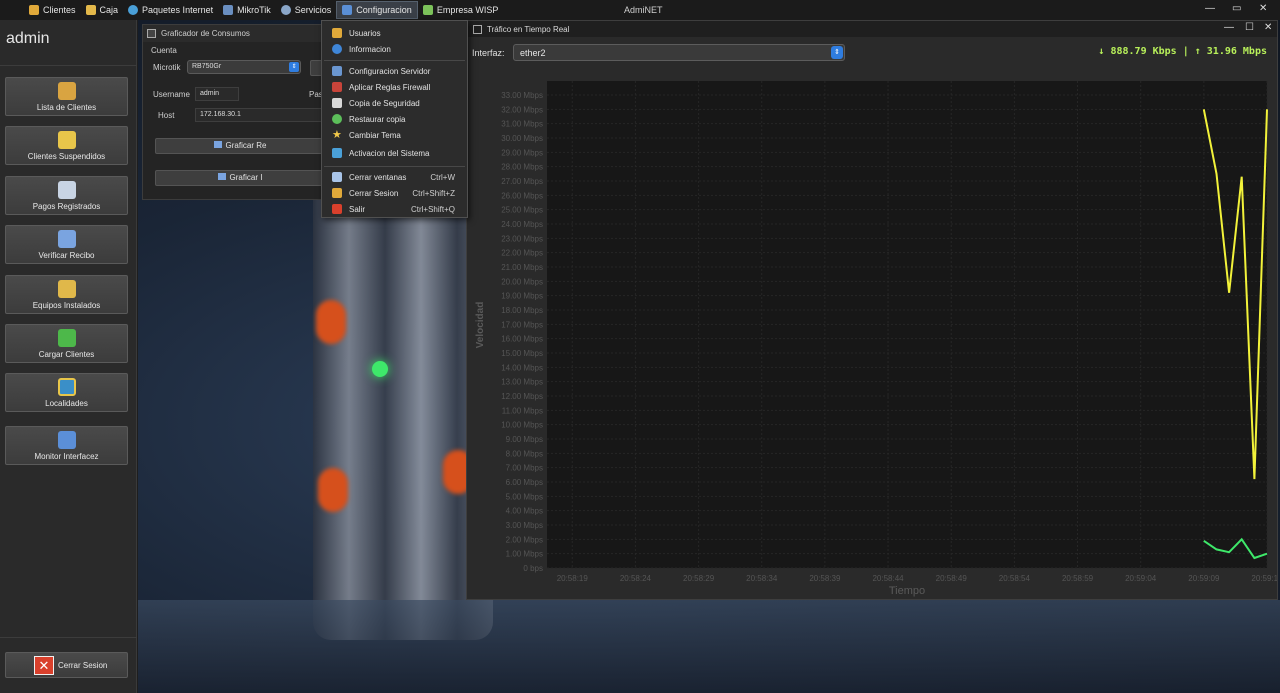 The image size is (1280, 693). What do you see at coordinates (524, 453) in the screenshot?
I see `y-tick-label: 8.00 Mbps` at bounding box center [524, 453].